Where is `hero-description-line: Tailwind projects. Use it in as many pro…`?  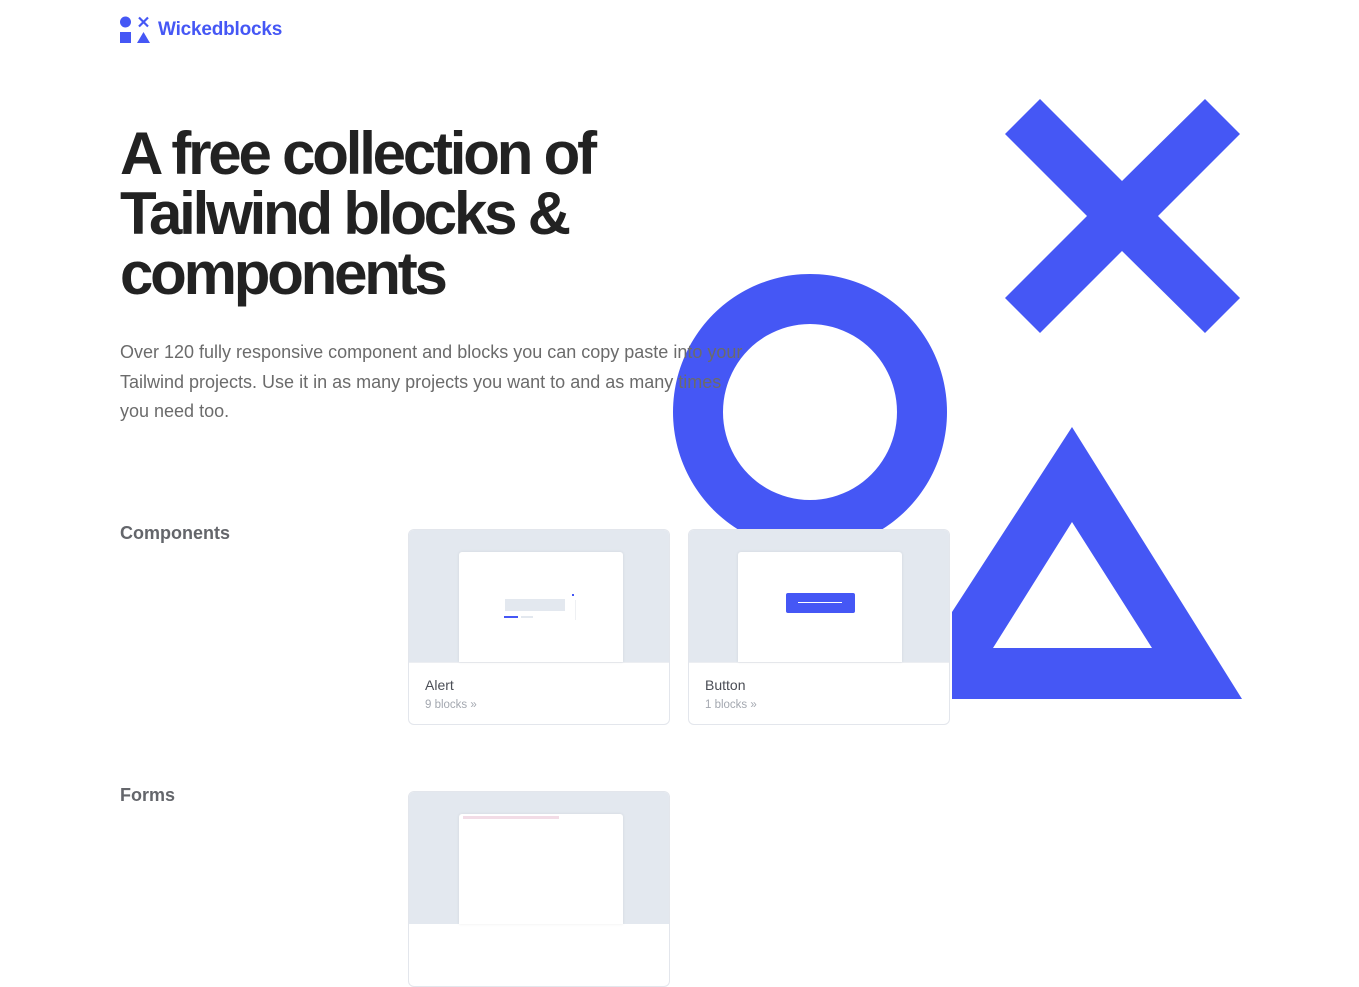
hero-description-line: Tailwind projects. Use it in as many pro… is located at coordinates (421, 381).